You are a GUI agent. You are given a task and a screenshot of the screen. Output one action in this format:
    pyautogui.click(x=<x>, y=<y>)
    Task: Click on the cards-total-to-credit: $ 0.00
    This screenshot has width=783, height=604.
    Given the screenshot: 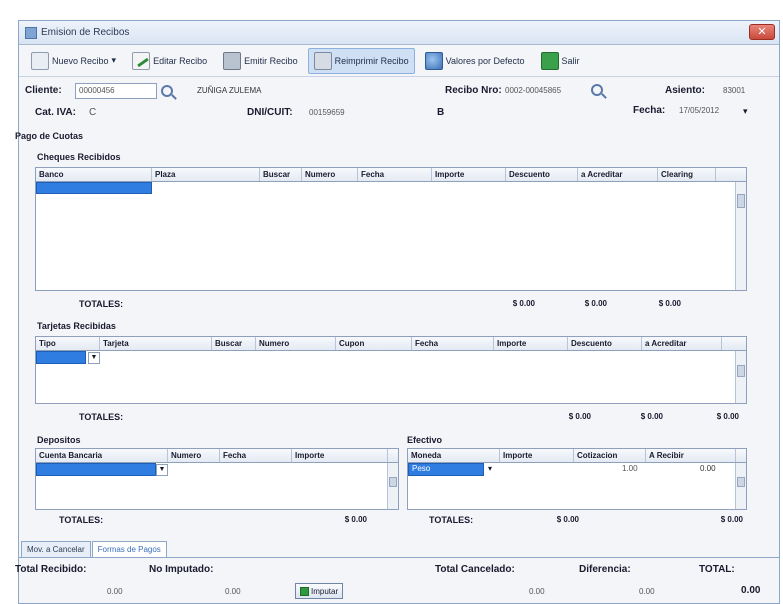 What is the action you would take?
    pyautogui.click(x=727, y=416)
    